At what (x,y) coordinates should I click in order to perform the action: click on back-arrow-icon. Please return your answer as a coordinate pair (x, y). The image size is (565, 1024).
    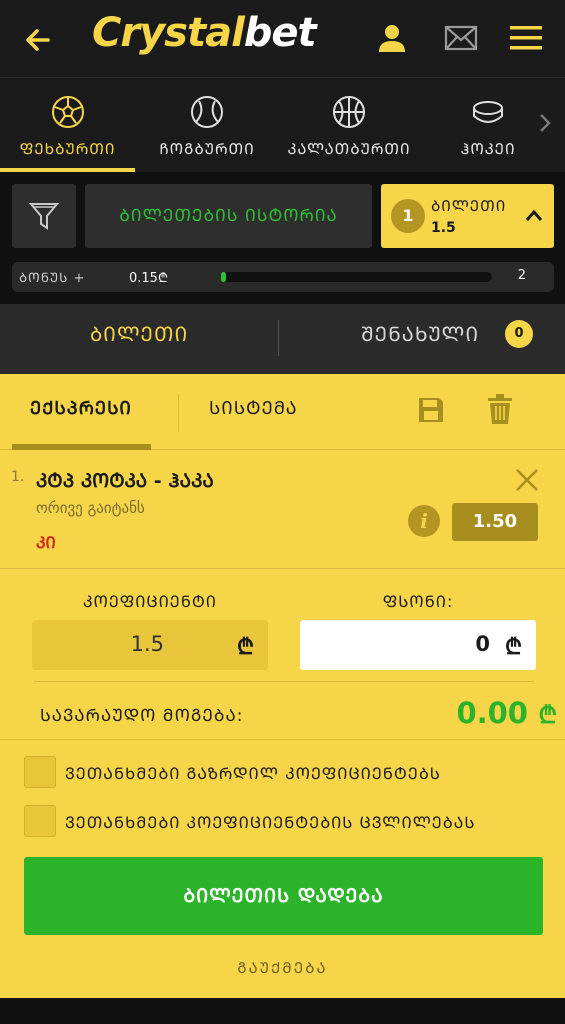
    Looking at the image, I should click on (38, 40).